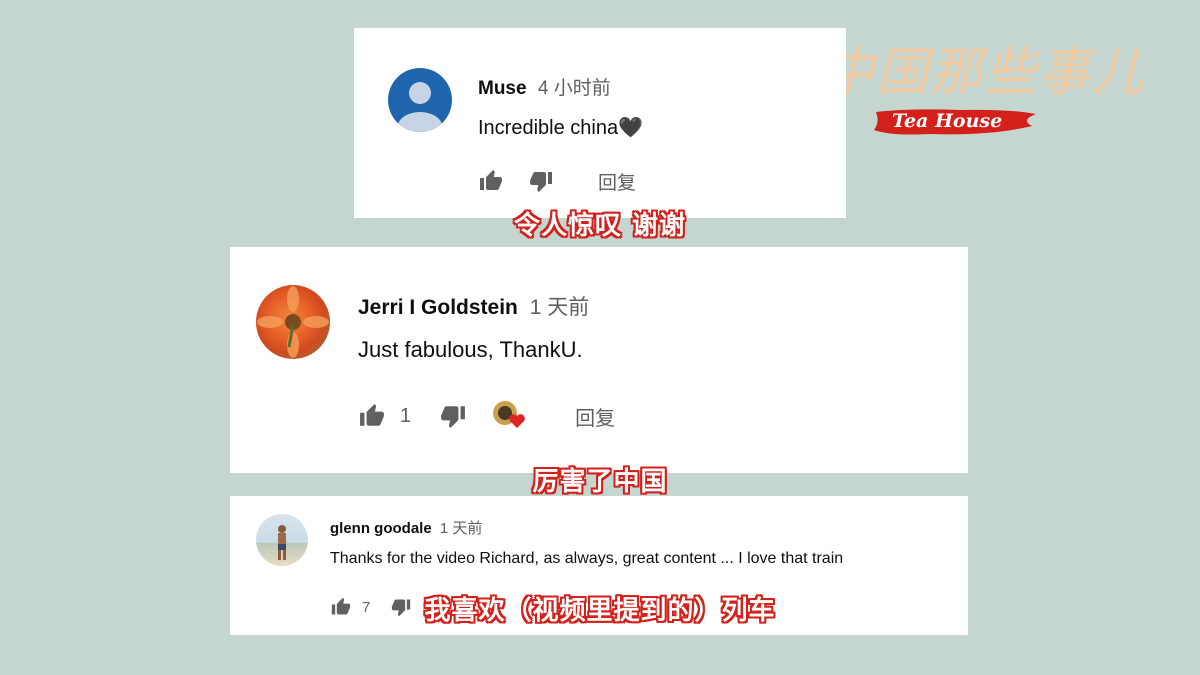 Image resolution: width=1200 pixels, height=675 pixels. I want to click on avatar-beach, so click(282, 540).